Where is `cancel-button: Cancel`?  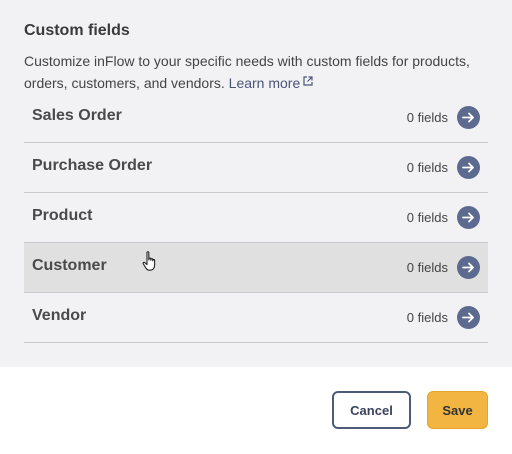
cancel-button: Cancel is located at coordinates (371, 410).